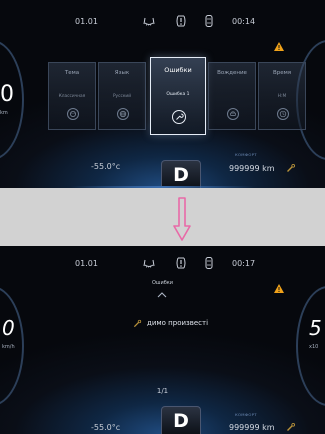 This screenshot has width=325, height=434. What do you see at coordinates (122, 73) in the screenshot?
I see `card-title: Язык` at bounding box center [122, 73].